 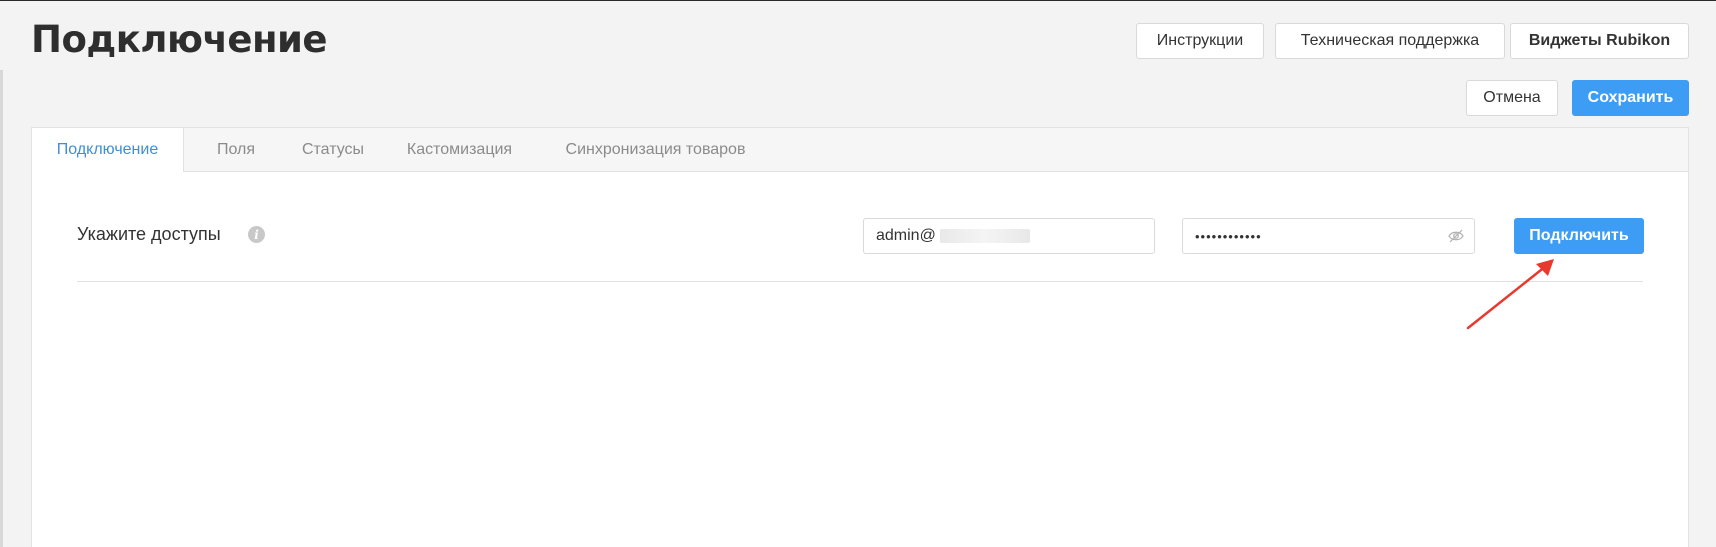 What do you see at coordinates (333, 150) in the screenshot?
I see `tab-statuses: Статусы` at bounding box center [333, 150].